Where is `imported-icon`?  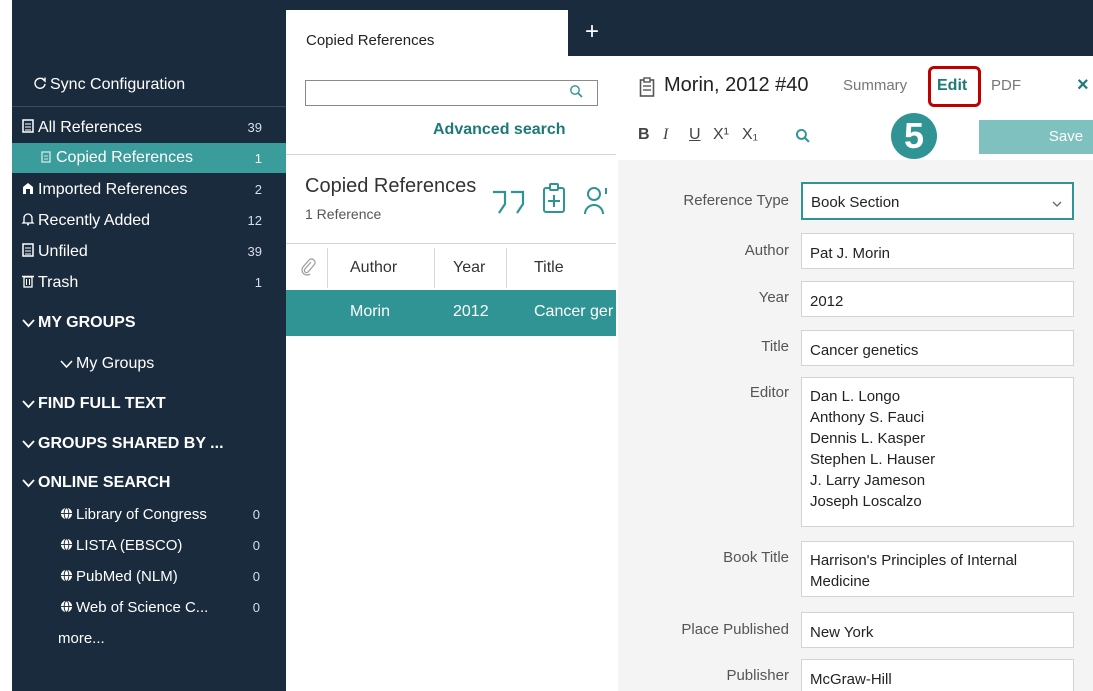 imported-icon is located at coordinates (28, 189).